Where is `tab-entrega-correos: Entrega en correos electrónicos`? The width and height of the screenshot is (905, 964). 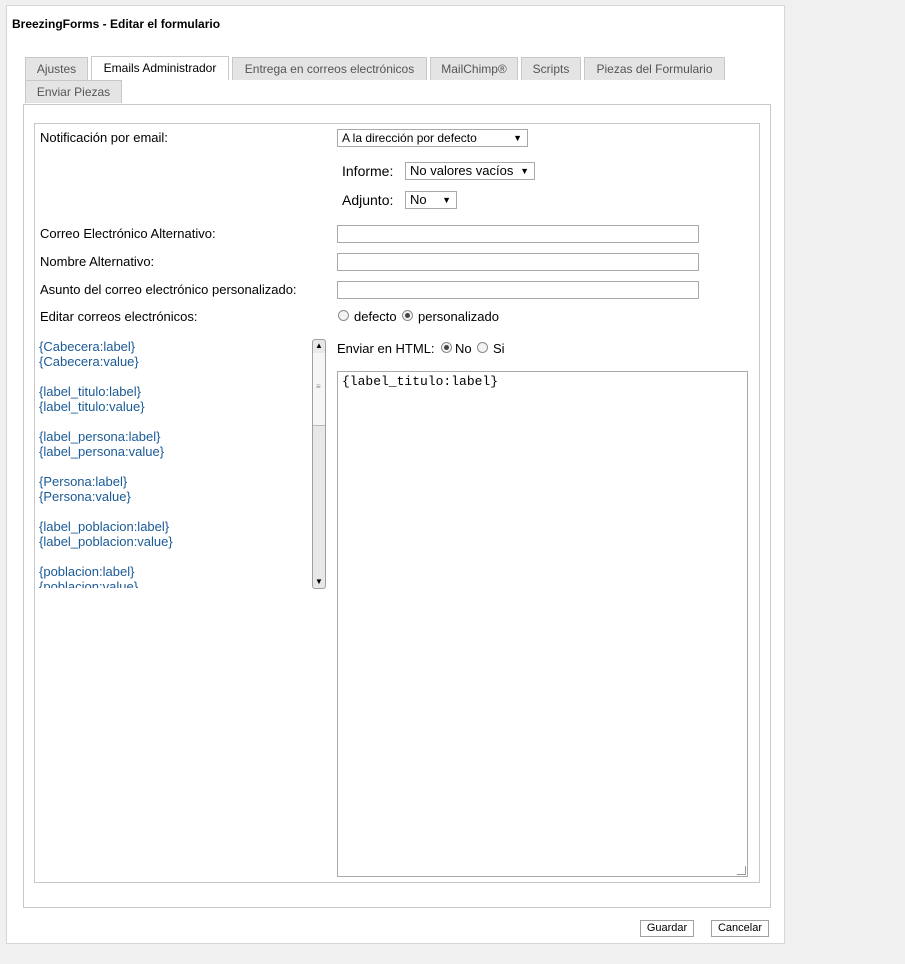
tab-entrega-correos: Entrega en correos electrónicos is located at coordinates (329, 68).